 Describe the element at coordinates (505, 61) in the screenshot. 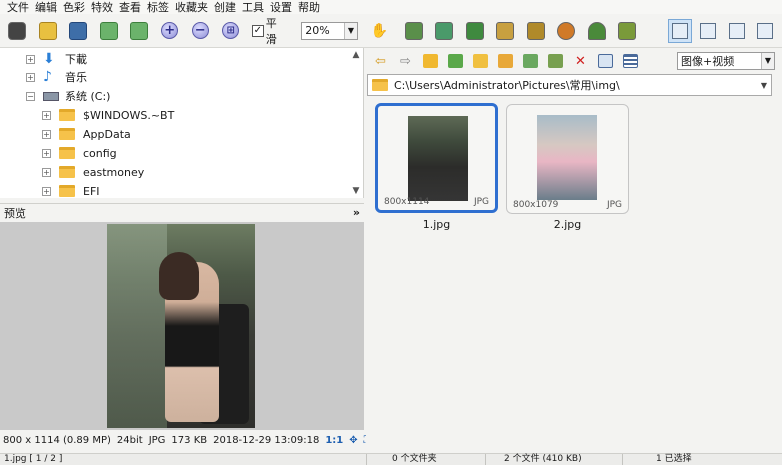

I see `new-folder-button` at that location.